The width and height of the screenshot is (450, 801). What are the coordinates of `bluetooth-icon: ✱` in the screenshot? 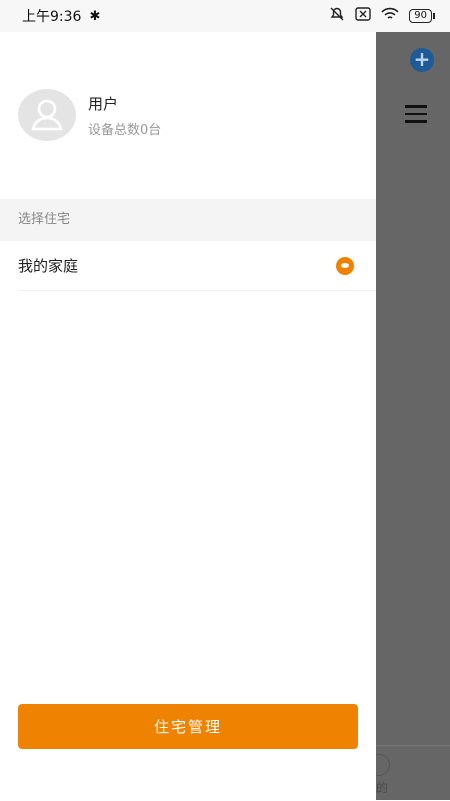 It's located at (95, 16).